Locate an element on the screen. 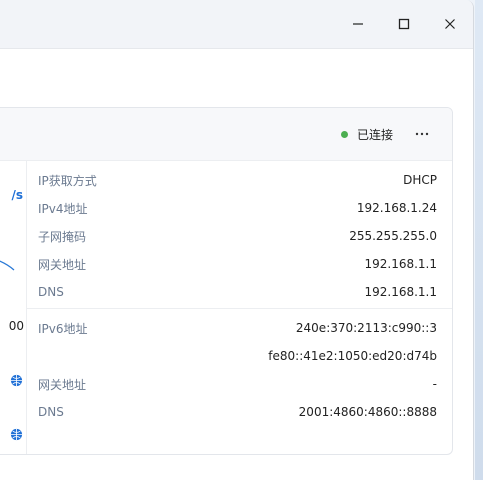 The image size is (483, 480). detail-row: IP获取方式 DHCP is located at coordinates (232, 180).